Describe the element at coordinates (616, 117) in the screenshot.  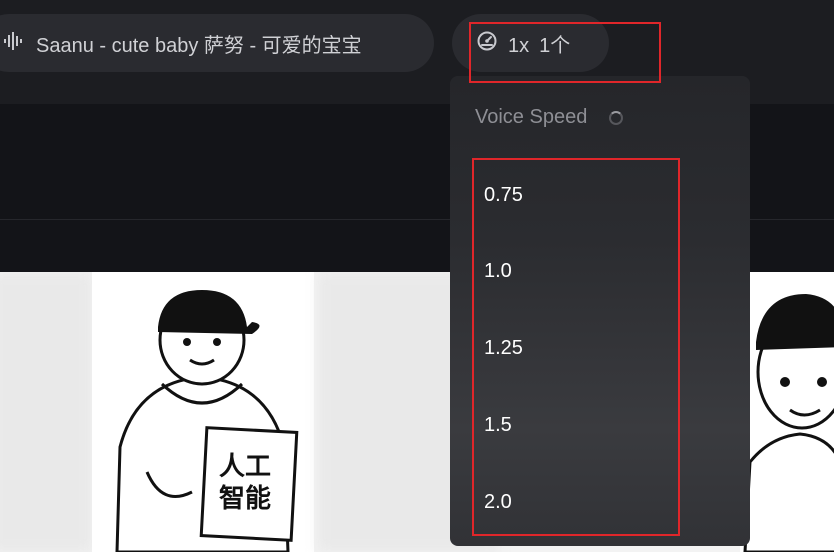
I see `loading-spinner-icon` at that location.